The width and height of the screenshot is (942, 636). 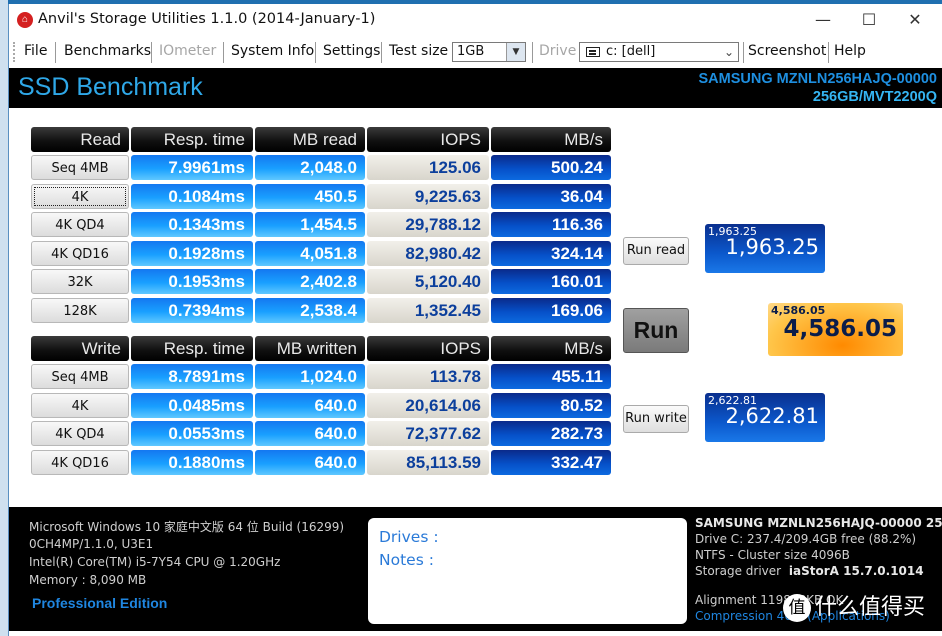 What do you see at coordinates (110, 87) in the screenshot?
I see `page-title: SSD Benchmark` at bounding box center [110, 87].